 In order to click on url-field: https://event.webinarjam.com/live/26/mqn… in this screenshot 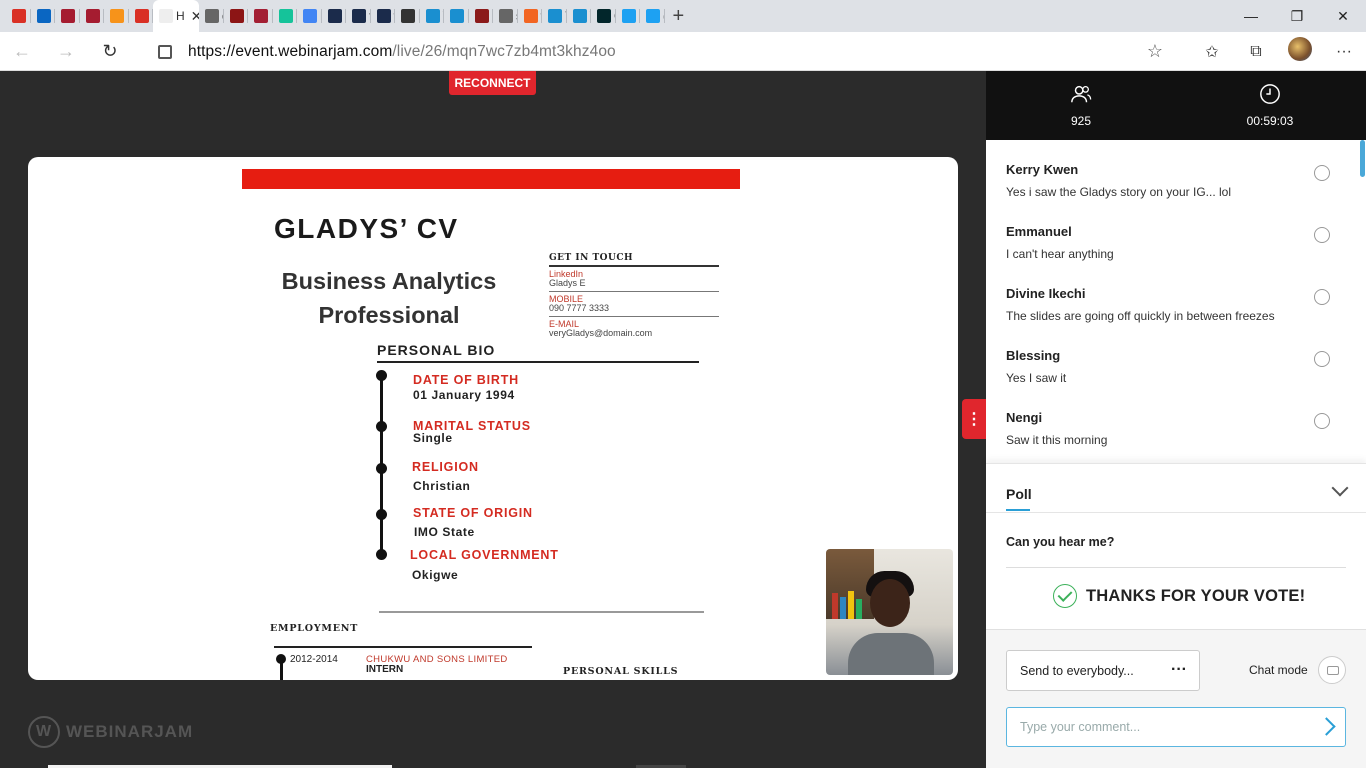, I will do `click(659, 51)`.